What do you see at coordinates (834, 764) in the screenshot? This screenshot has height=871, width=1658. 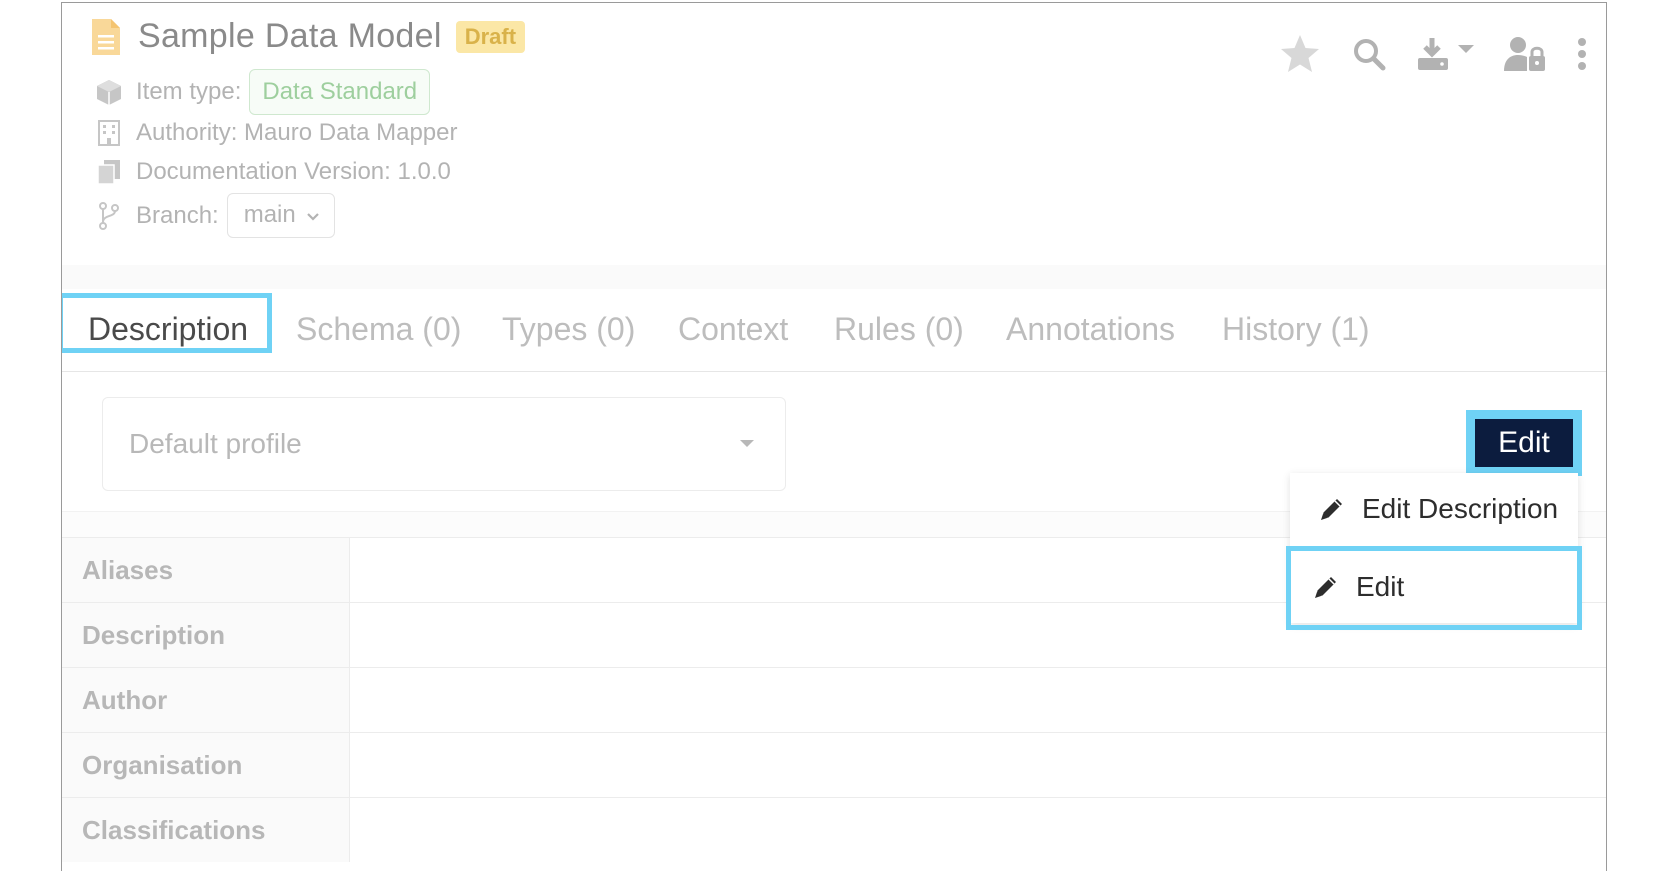 I see `table-row: Organisation` at bounding box center [834, 764].